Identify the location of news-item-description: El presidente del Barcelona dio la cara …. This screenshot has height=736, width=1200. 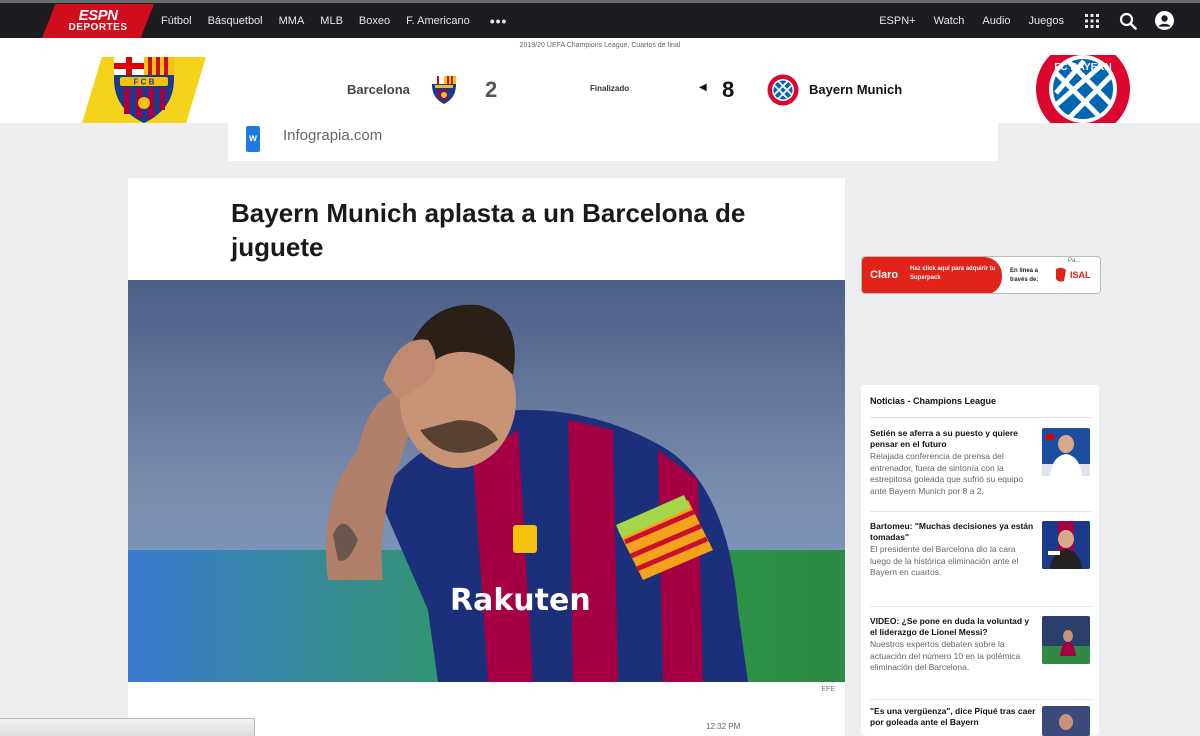
(944, 560).